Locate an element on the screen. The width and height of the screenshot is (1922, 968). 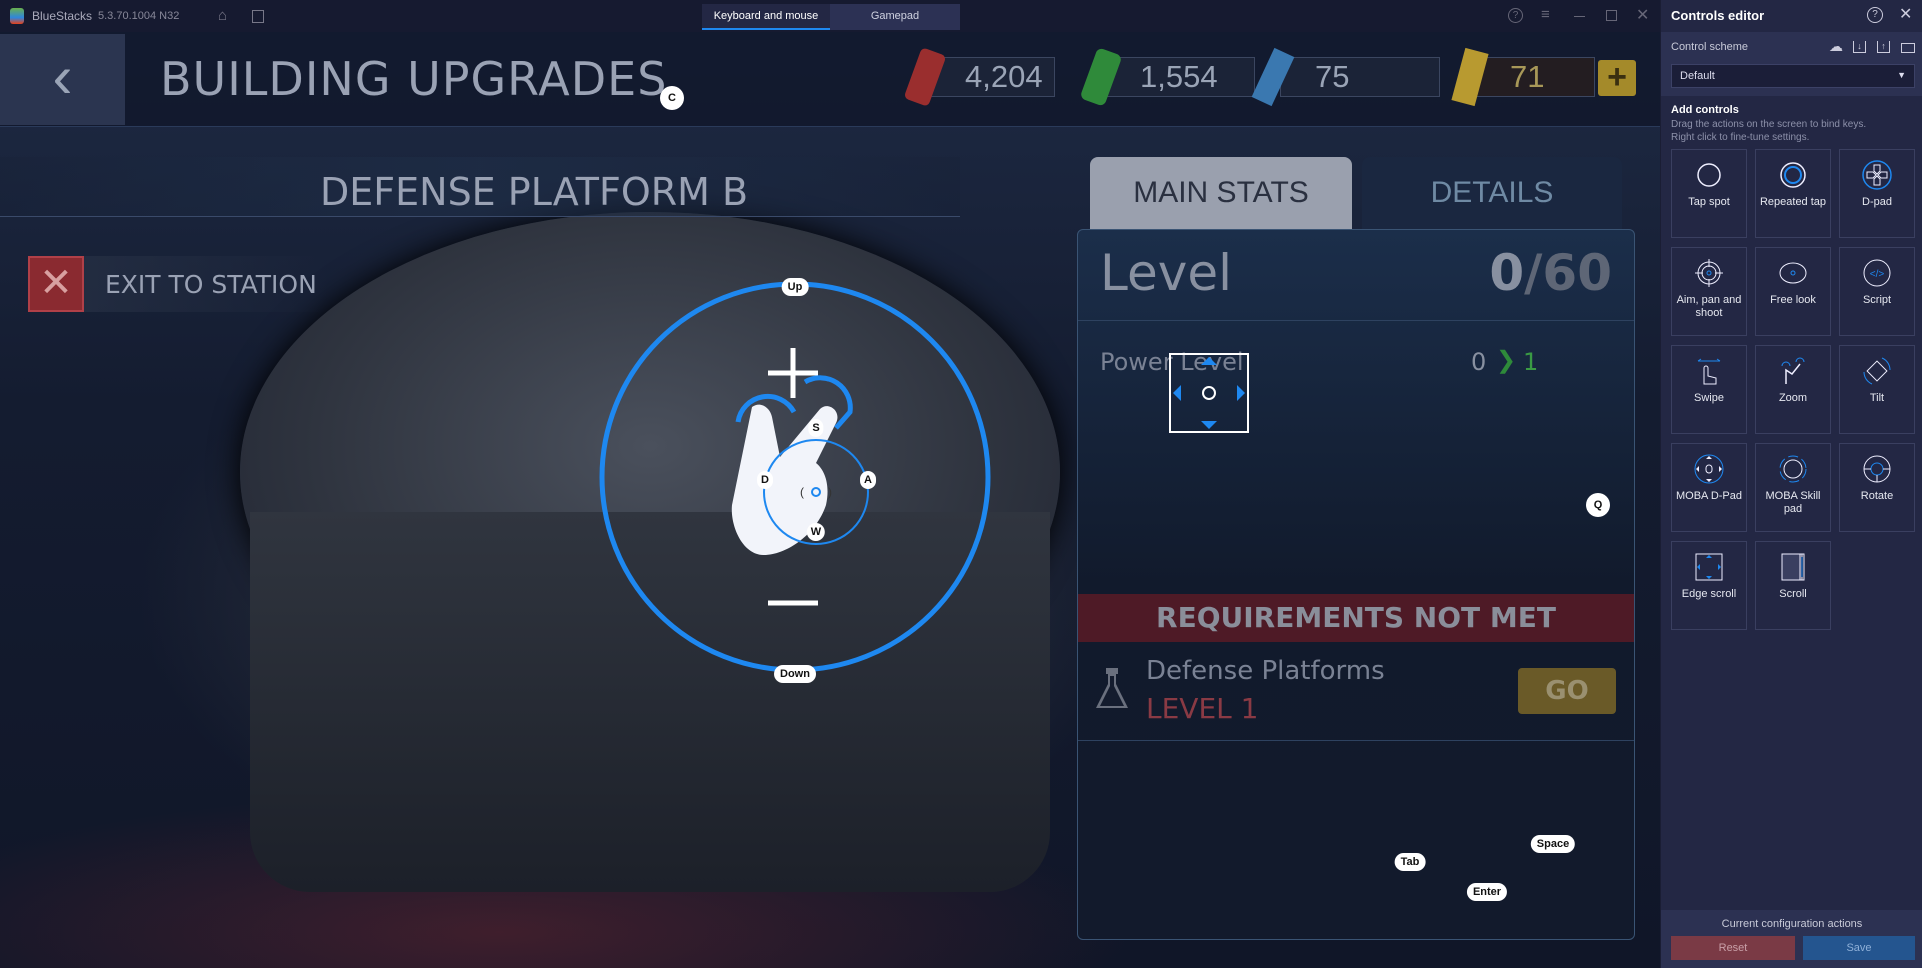
exit-to-station-button: ✕ EXIT TO STATION is located at coordinates (178, 284).